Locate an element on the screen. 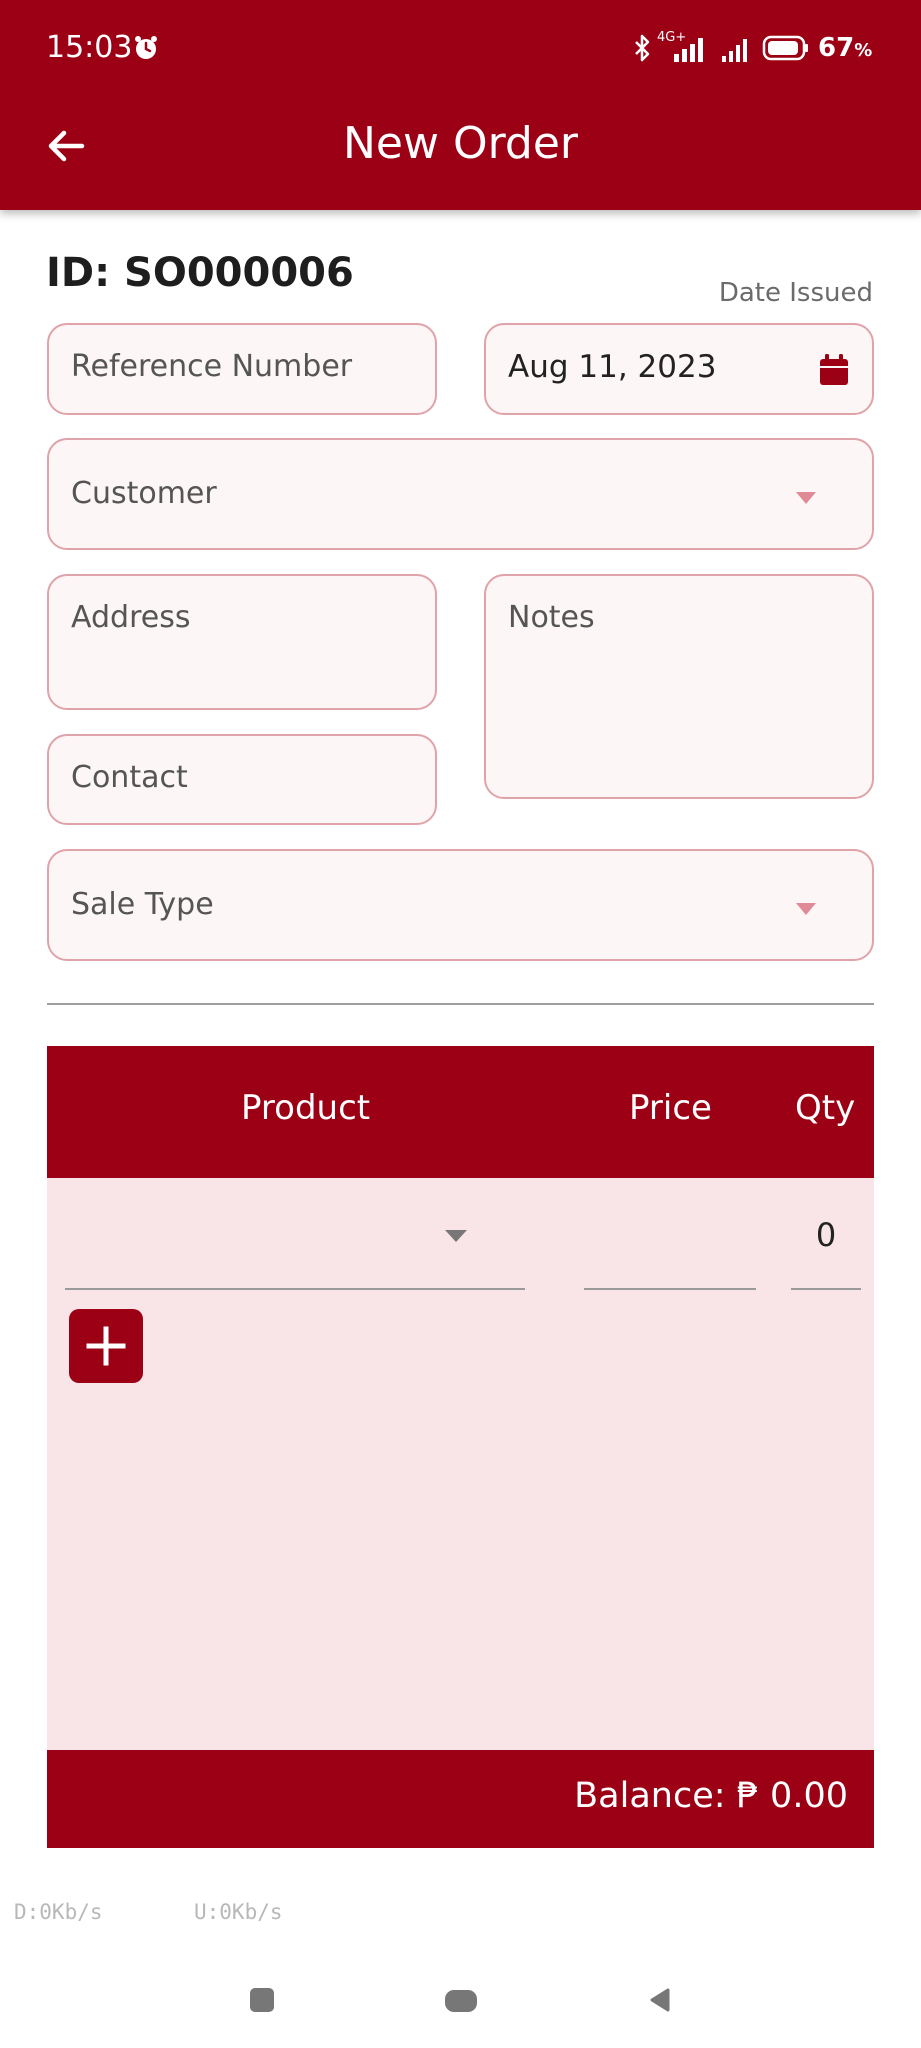  address-field: Address is located at coordinates (242, 642).